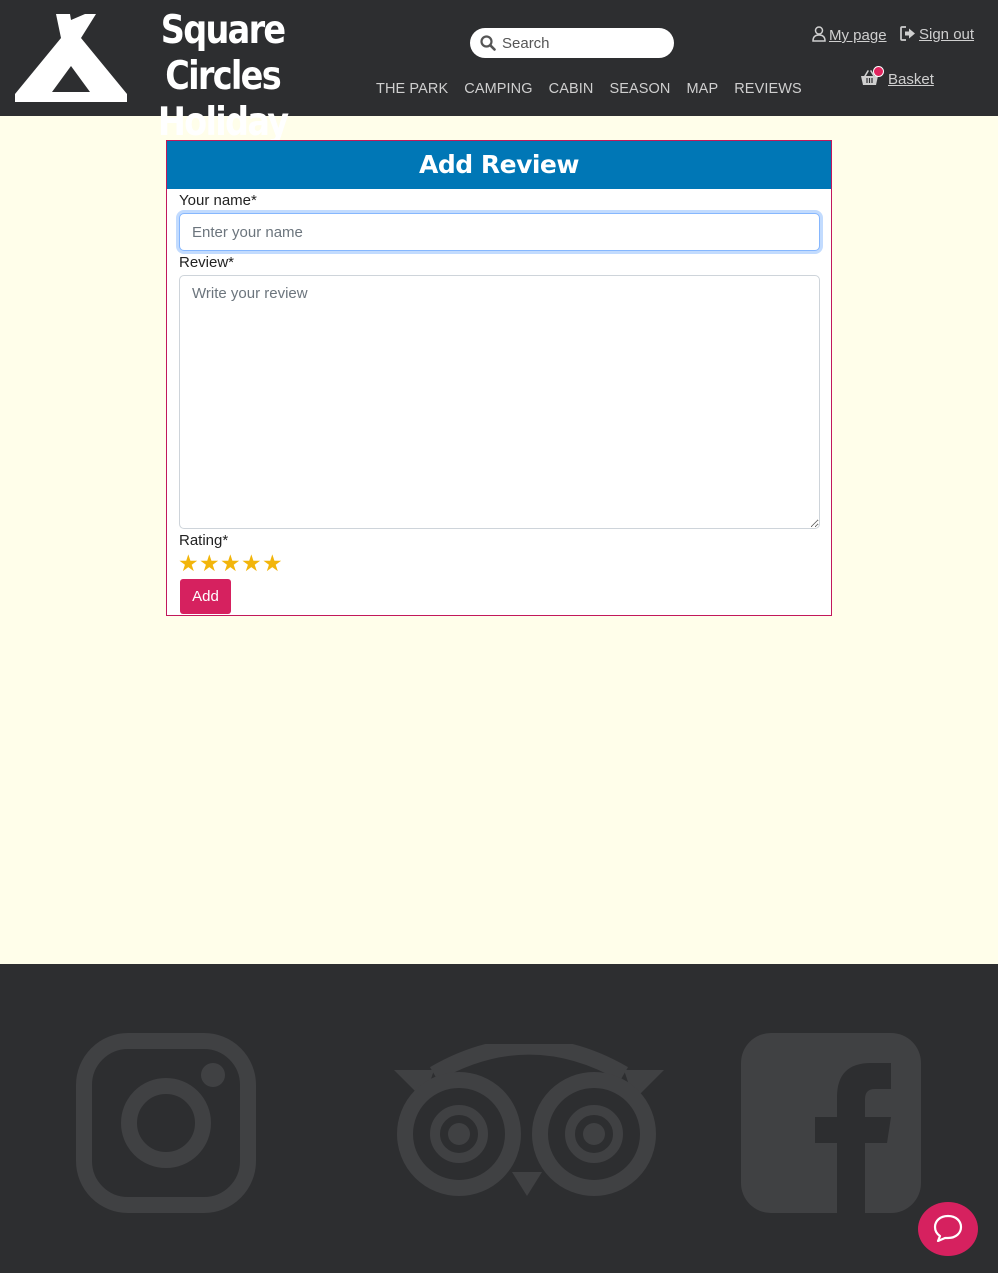  Describe the element at coordinates (499, 232) in the screenshot. I see `name-input` at that location.